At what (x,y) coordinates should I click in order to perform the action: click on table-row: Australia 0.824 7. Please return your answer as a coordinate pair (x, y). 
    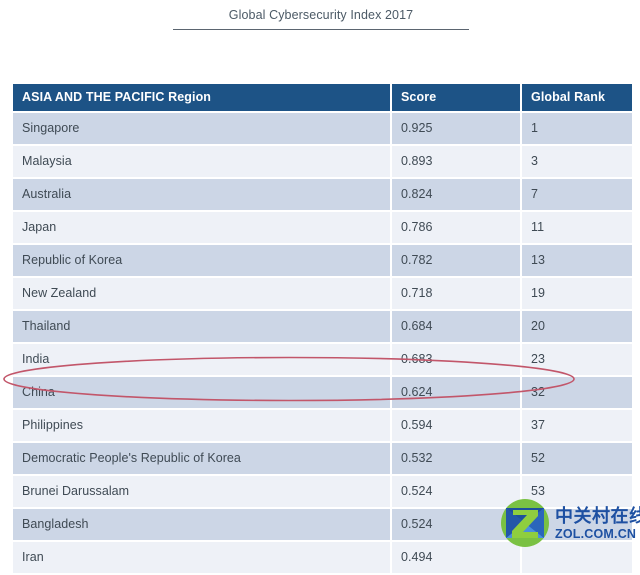
    Looking at the image, I should click on (322, 194).